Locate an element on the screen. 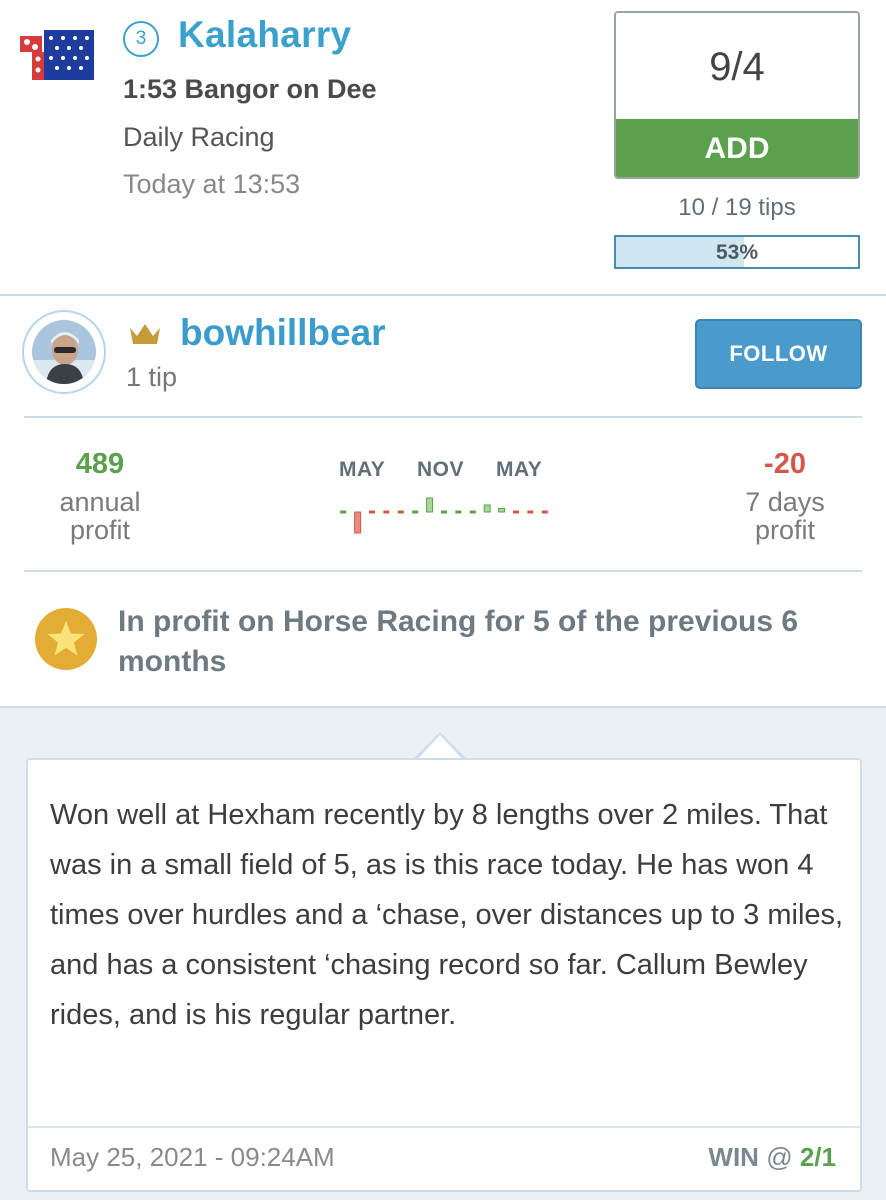 The height and width of the screenshot is (1200, 886). monthly-profit-sparkline is located at coordinates (444, 515).